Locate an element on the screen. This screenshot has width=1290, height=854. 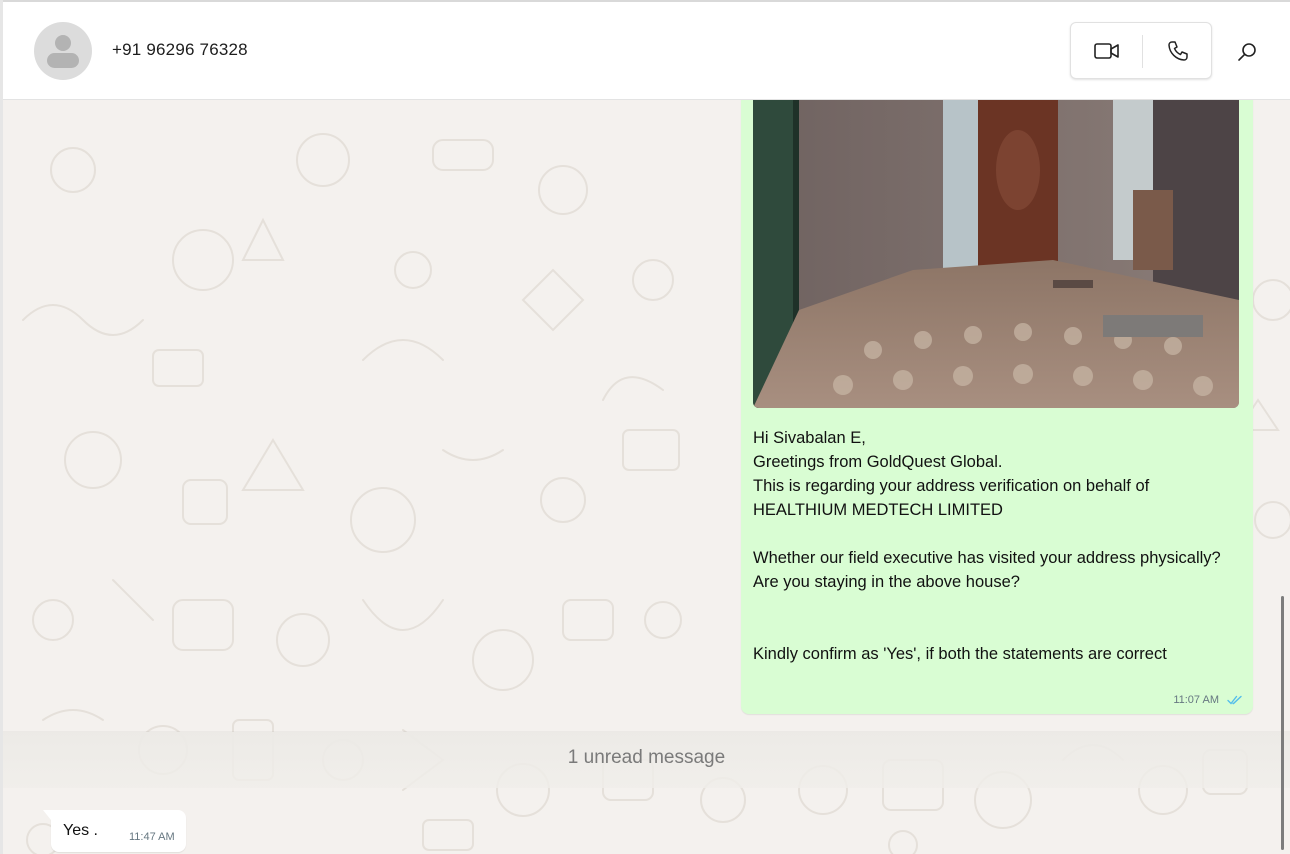
search-icon is located at coordinates (1247, 52).